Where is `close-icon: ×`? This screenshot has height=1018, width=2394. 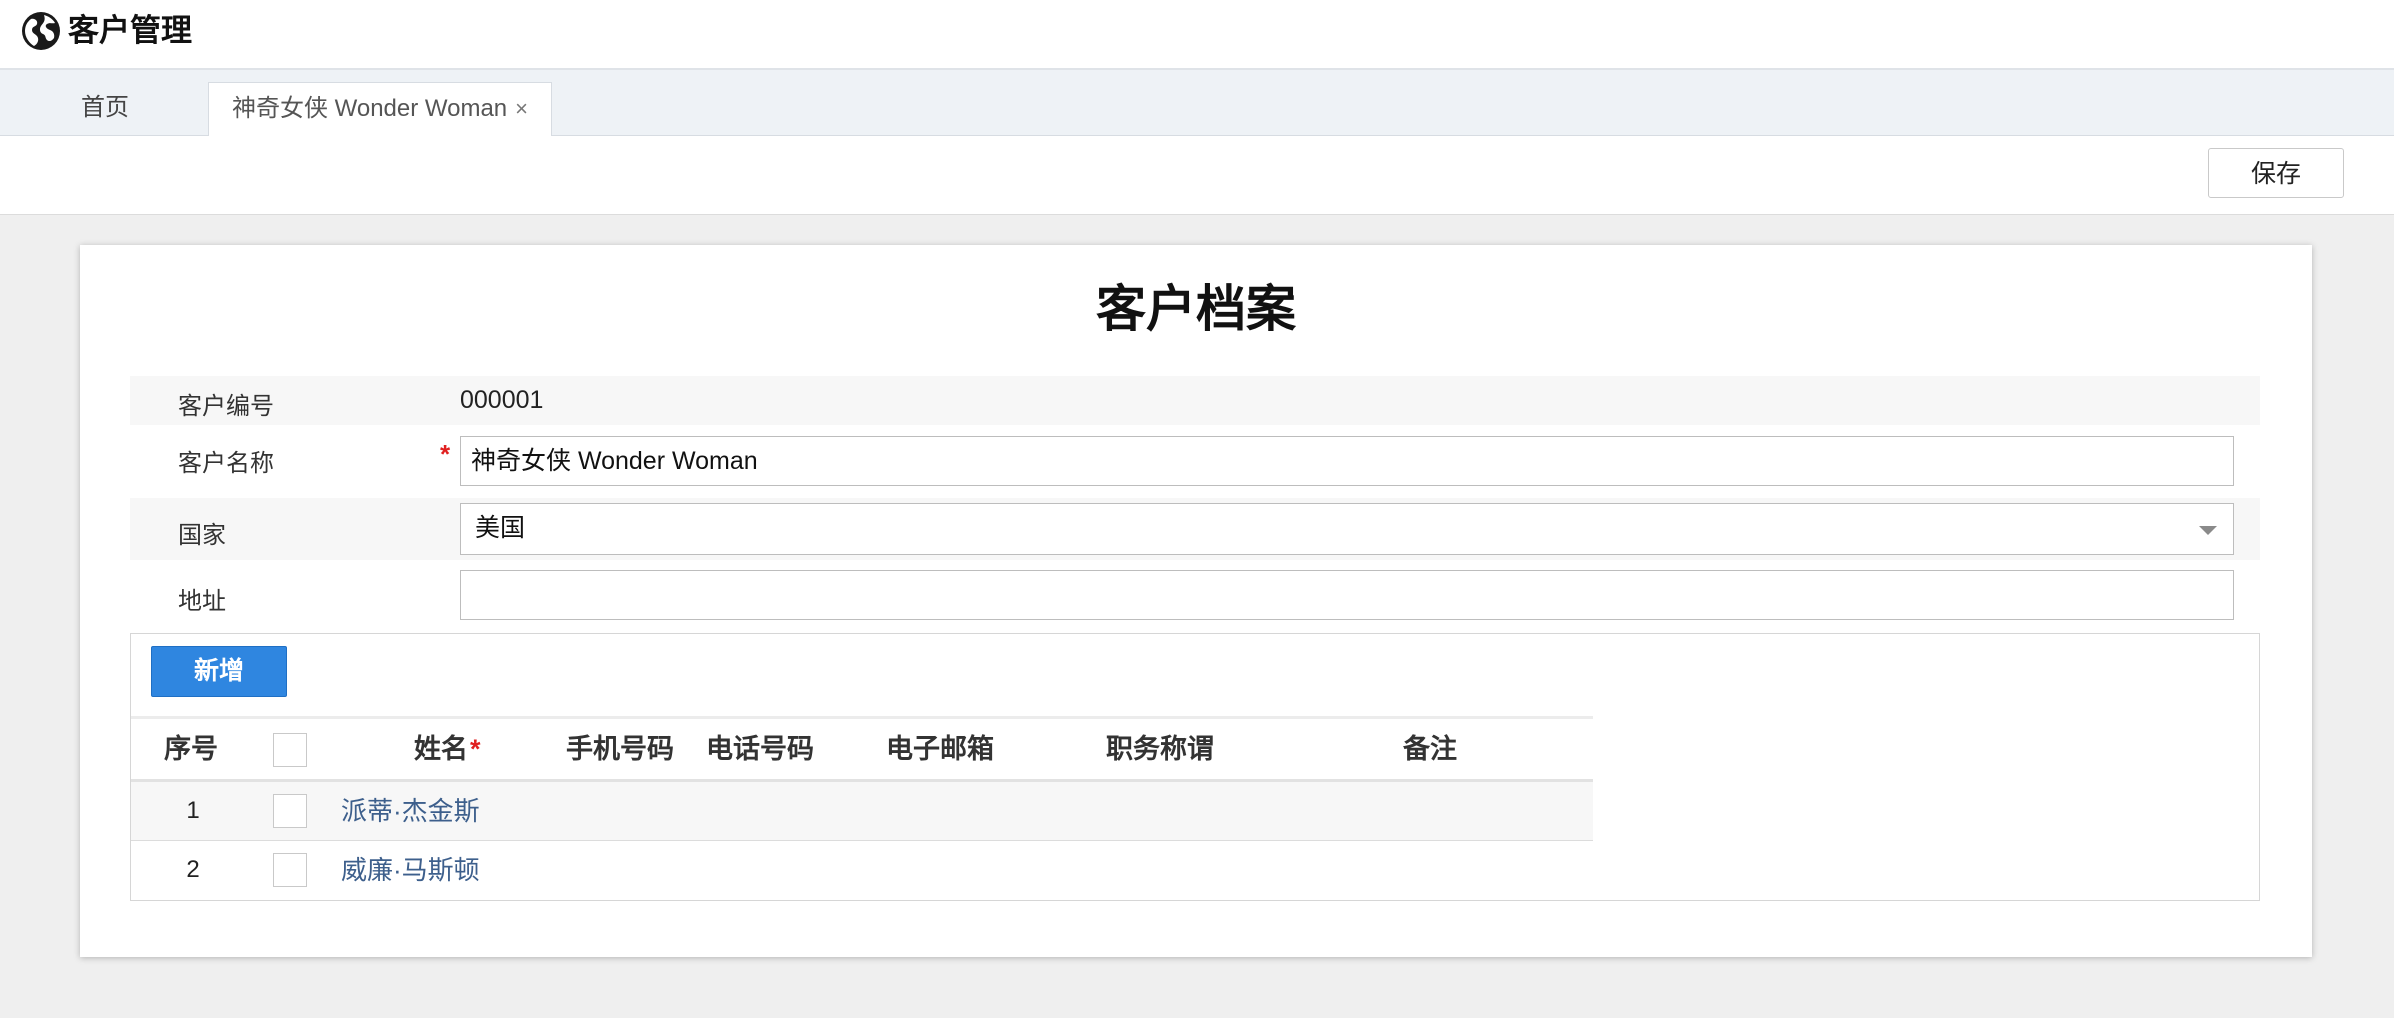
close-icon: × is located at coordinates (521, 108).